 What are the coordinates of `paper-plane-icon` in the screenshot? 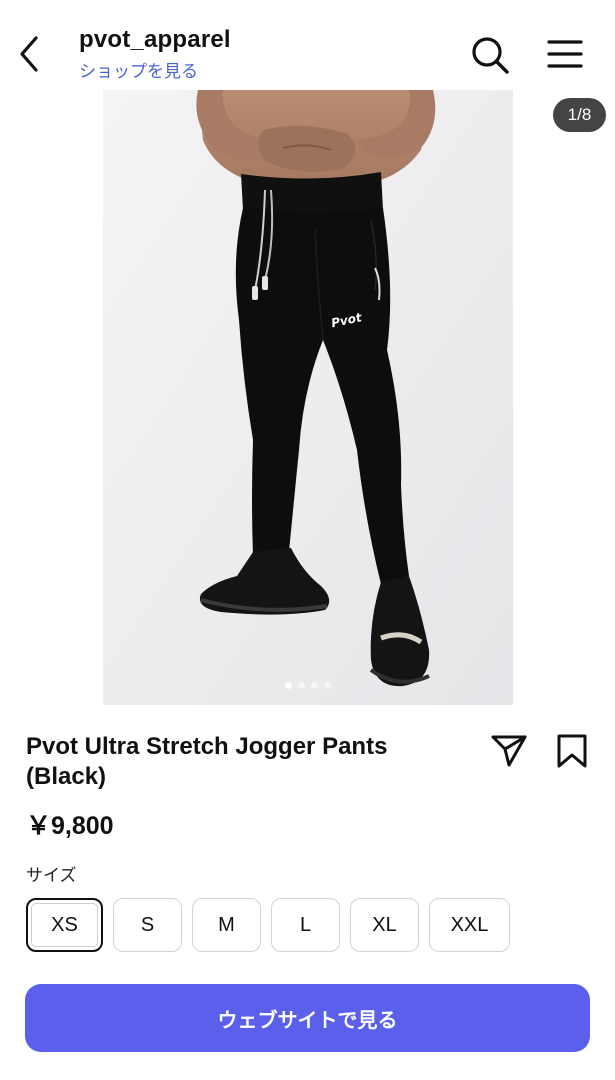 It's located at (509, 751).